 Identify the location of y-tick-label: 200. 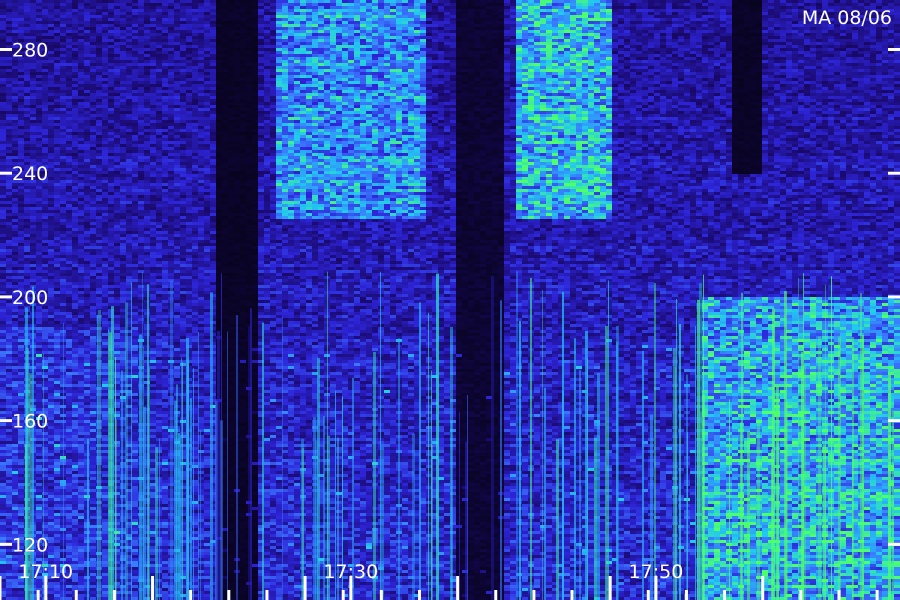
(30, 298).